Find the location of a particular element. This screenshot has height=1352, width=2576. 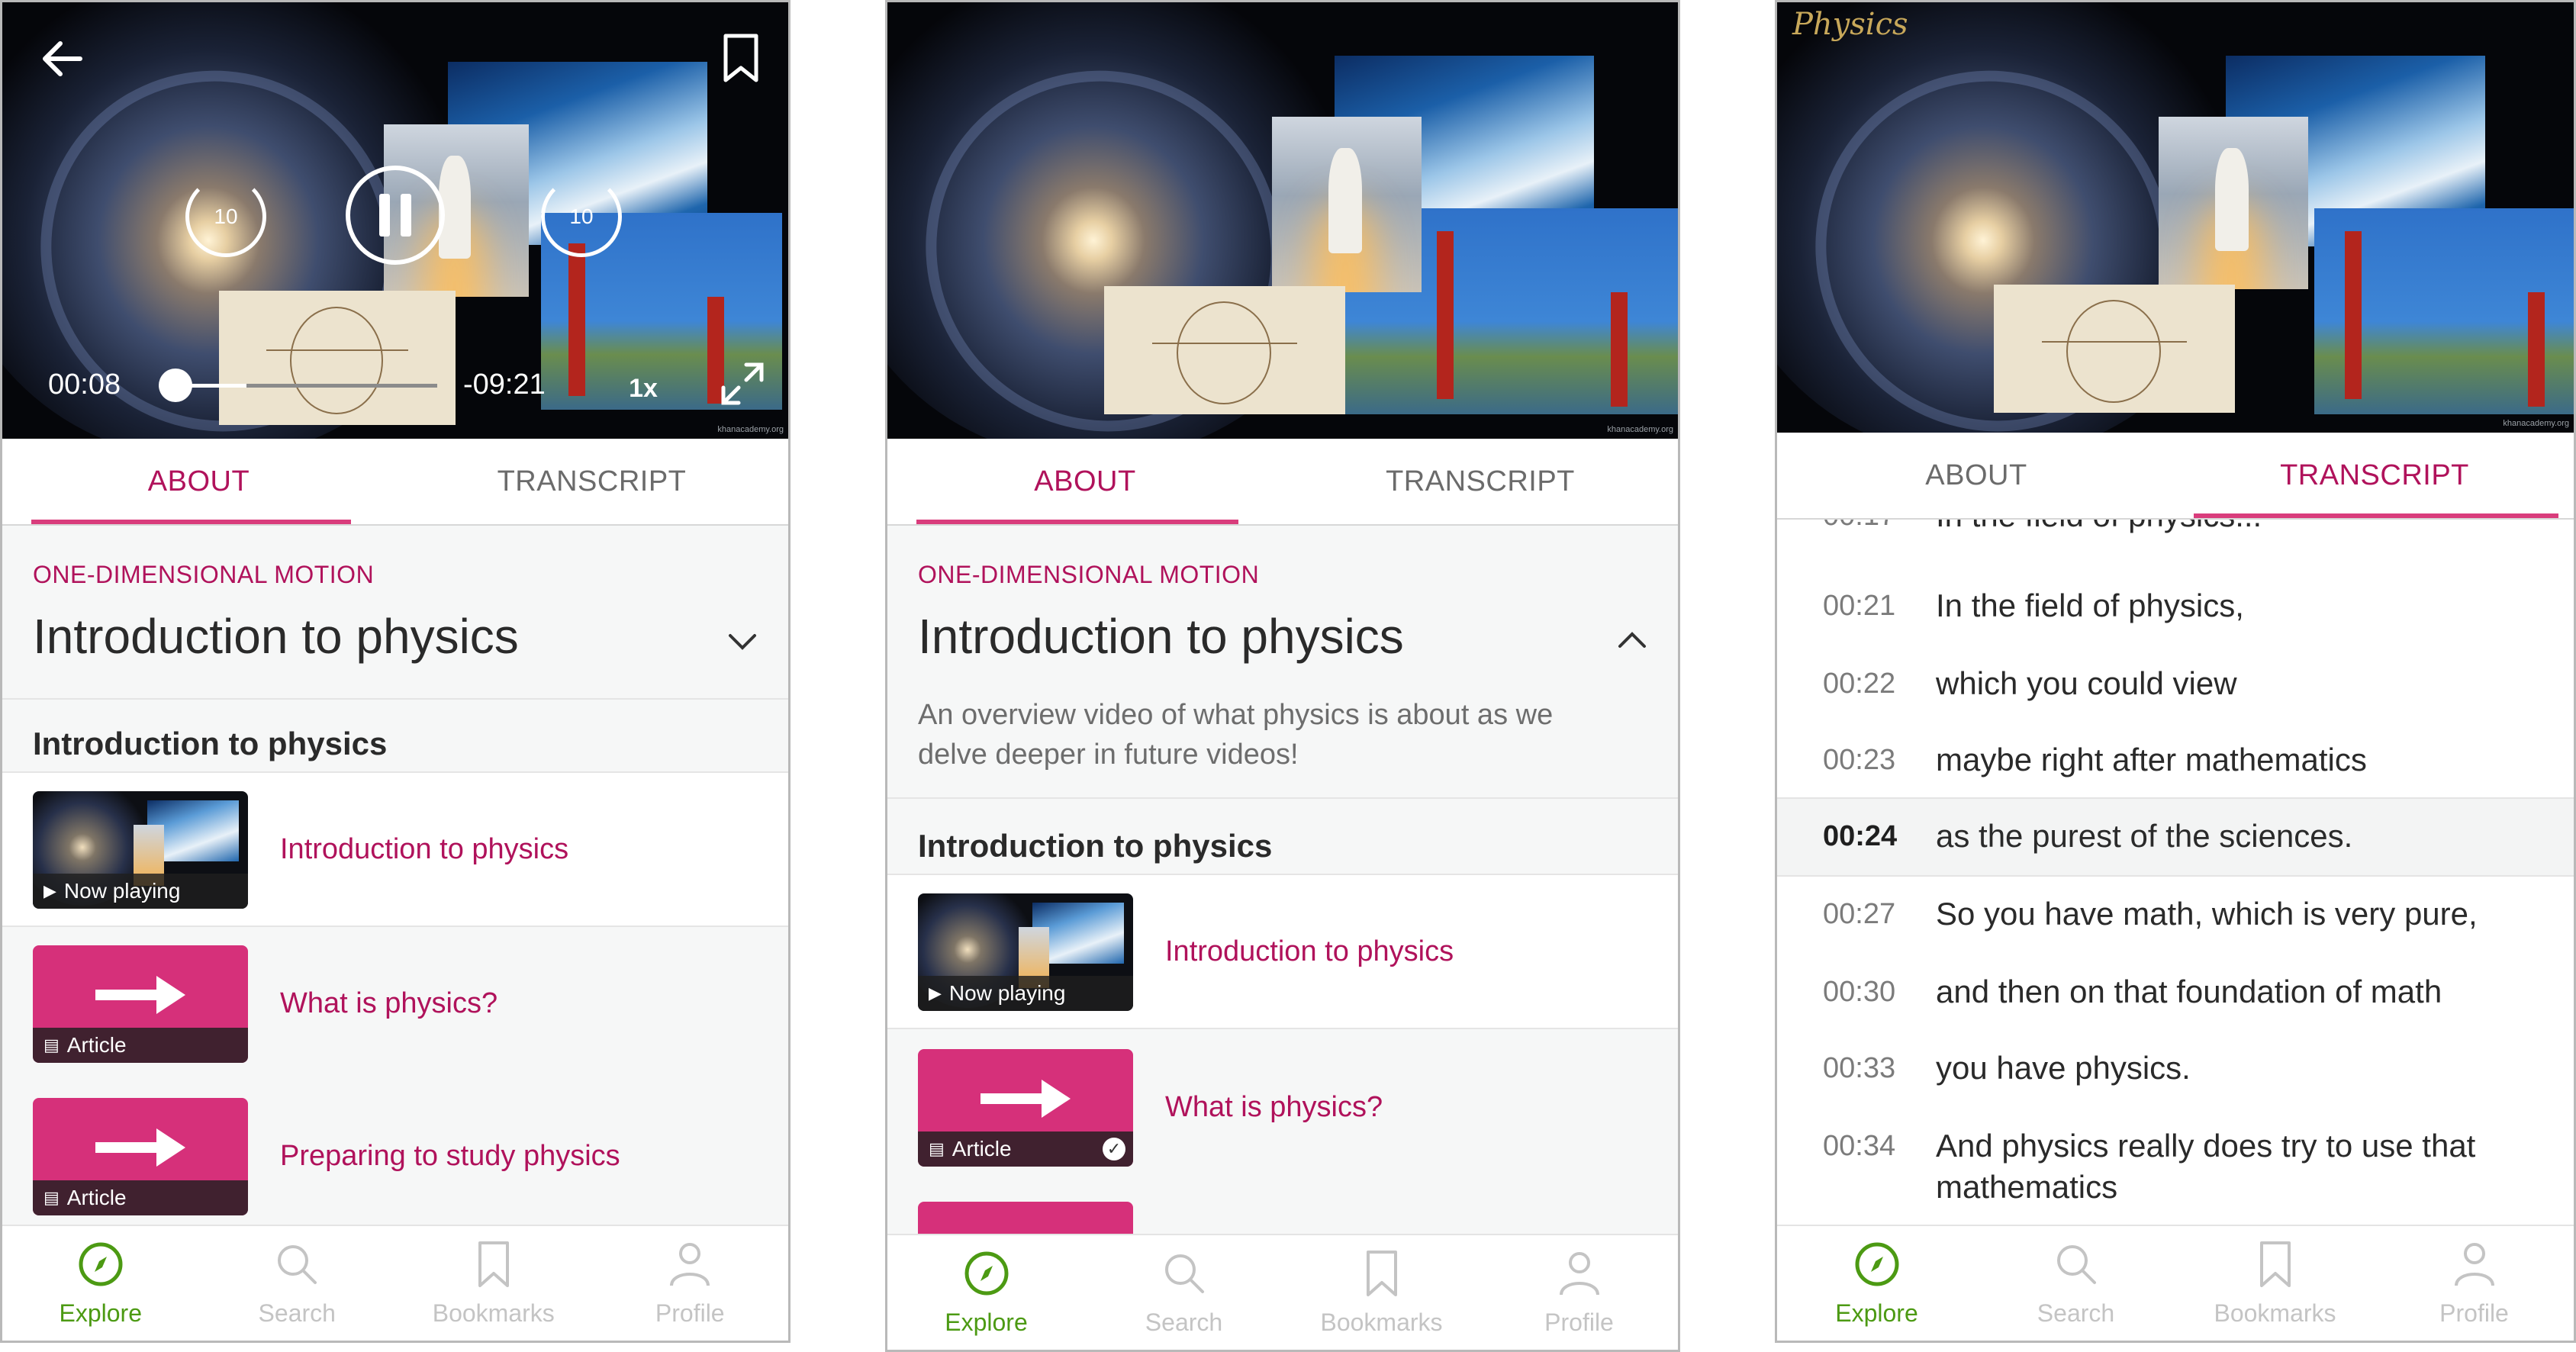

transcript-line-current: 00:24 as the purest of the sciences. is located at coordinates (2175, 837).